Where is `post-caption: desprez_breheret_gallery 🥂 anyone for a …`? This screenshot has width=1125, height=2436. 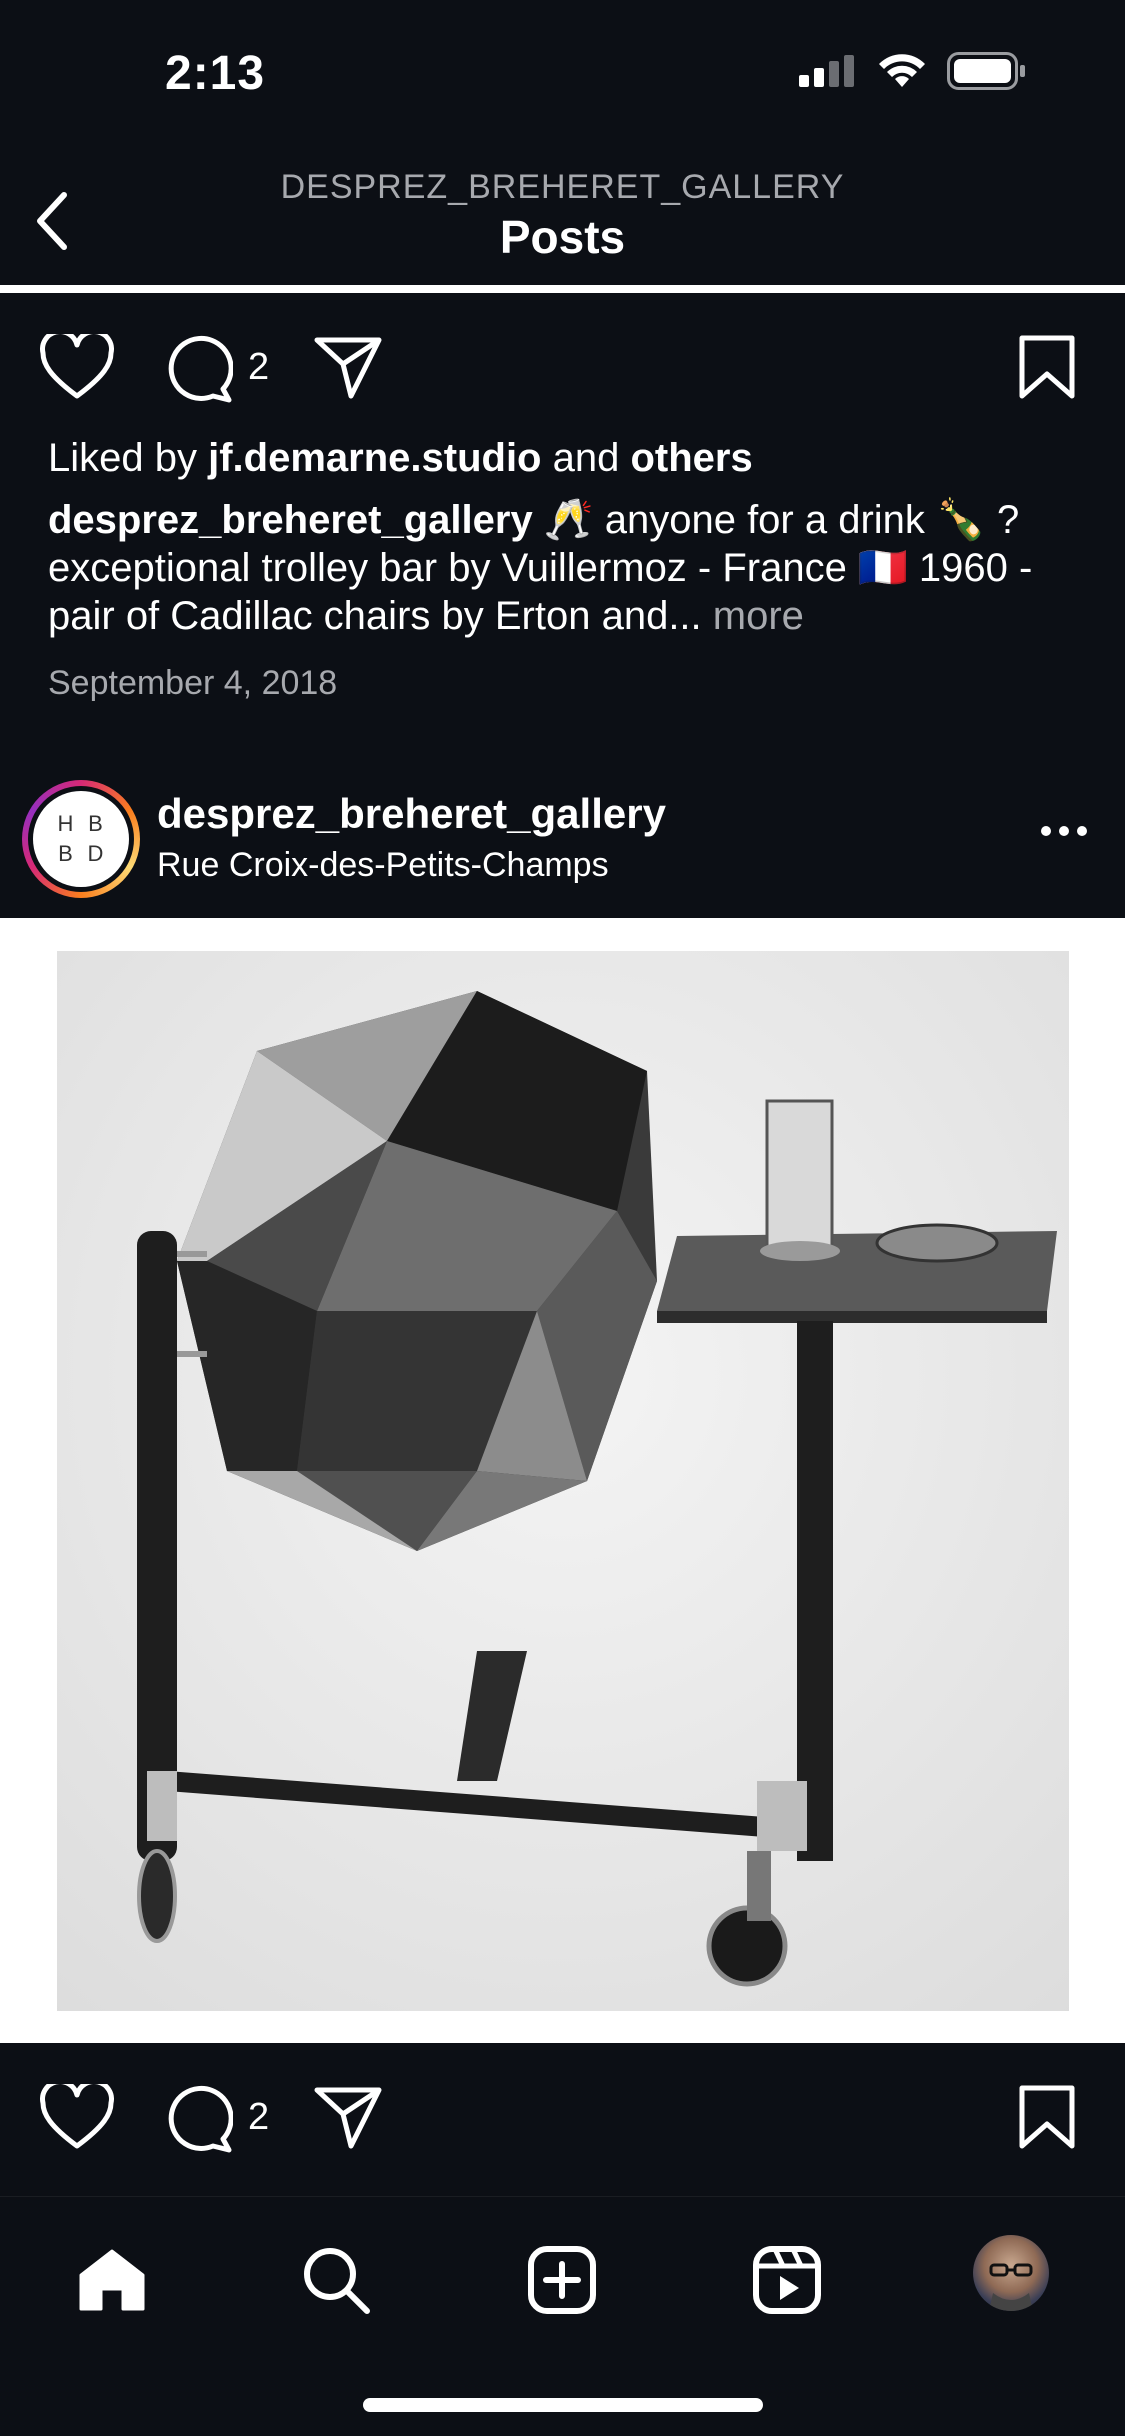 post-caption: desprez_breheret_gallery 🥂 anyone for a … is located at coordinates (568, 568).